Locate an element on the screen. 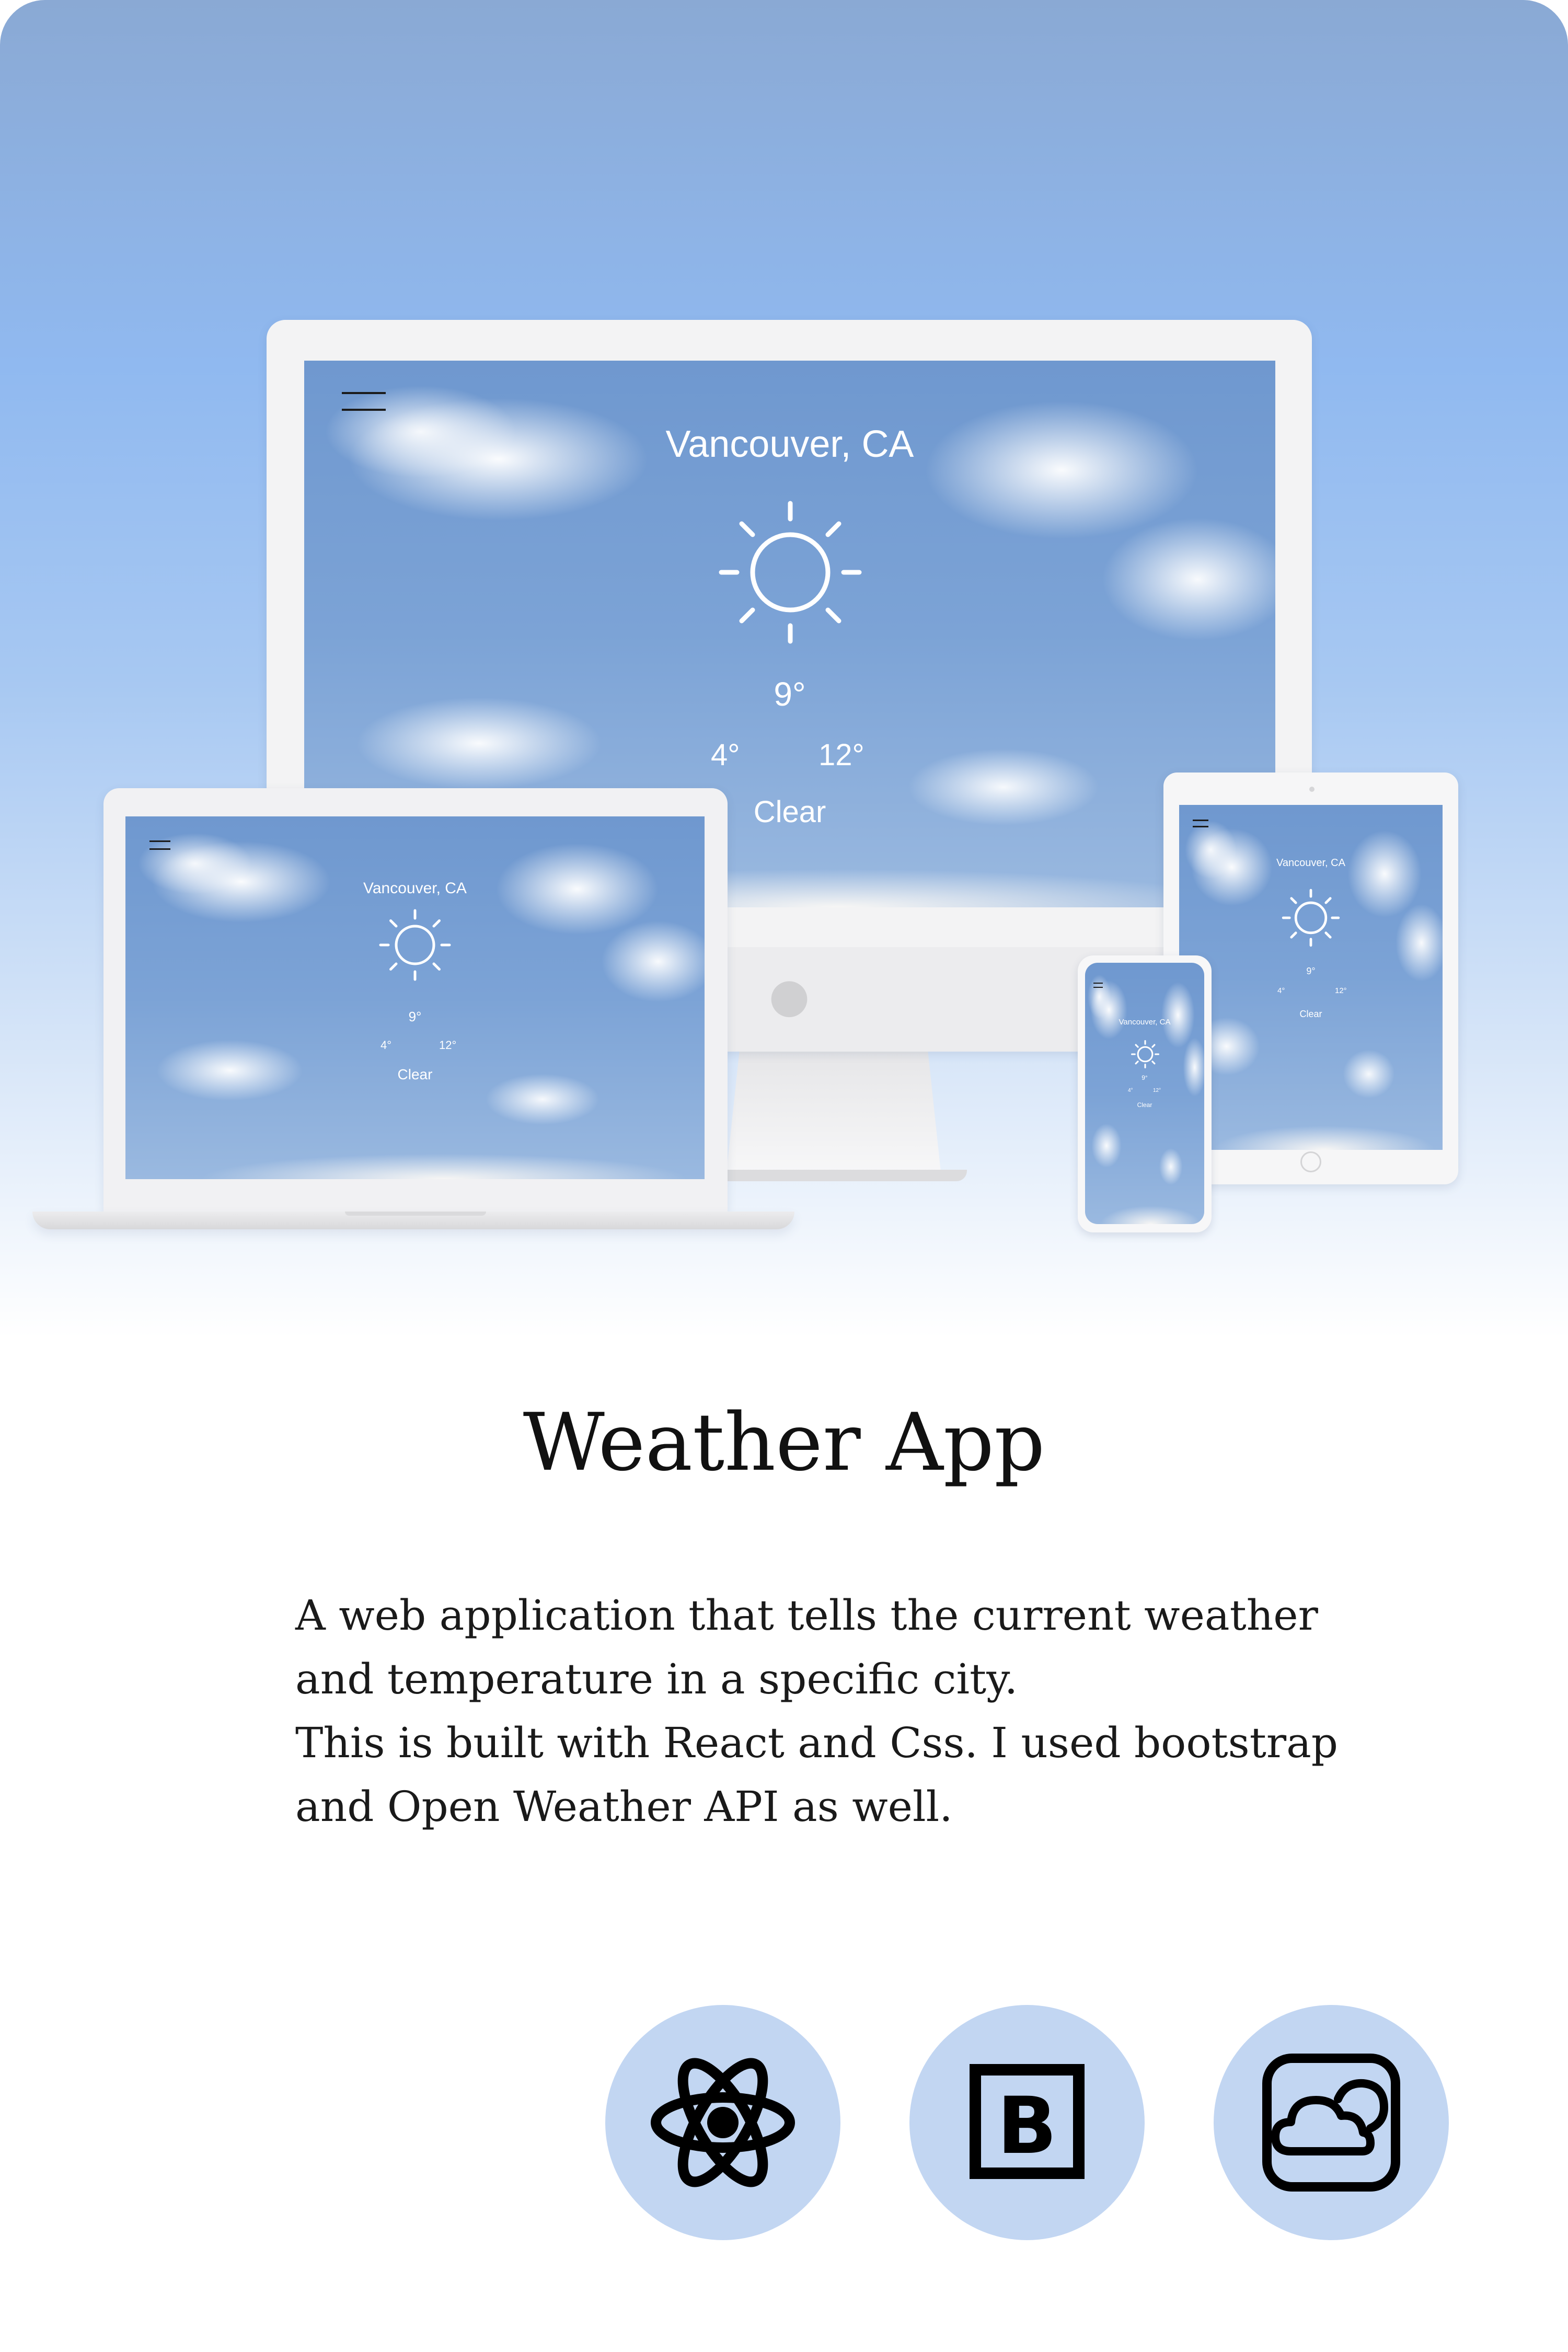 The width and height of the screenshot is (1568, 2352). imac-foot is located at coordinates (839, 1175).